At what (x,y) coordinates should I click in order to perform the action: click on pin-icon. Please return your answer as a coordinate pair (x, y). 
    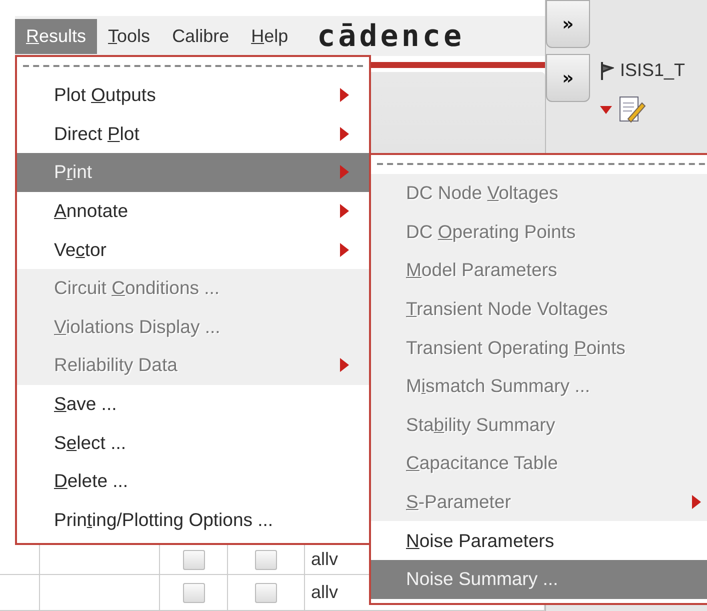
    Looking at the image, I should click on (607, 71).